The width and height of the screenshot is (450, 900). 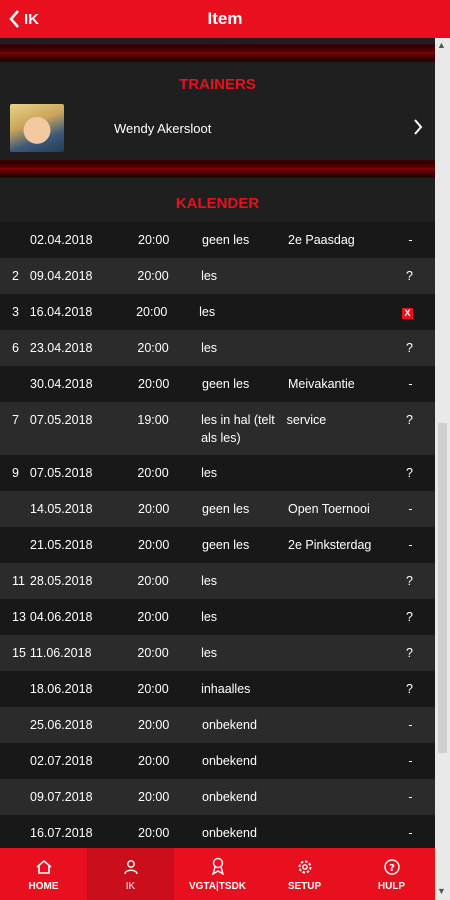 I want to click on table-row: 25.06.2018 20:00 onbekend -, so click(x=217, y=725).